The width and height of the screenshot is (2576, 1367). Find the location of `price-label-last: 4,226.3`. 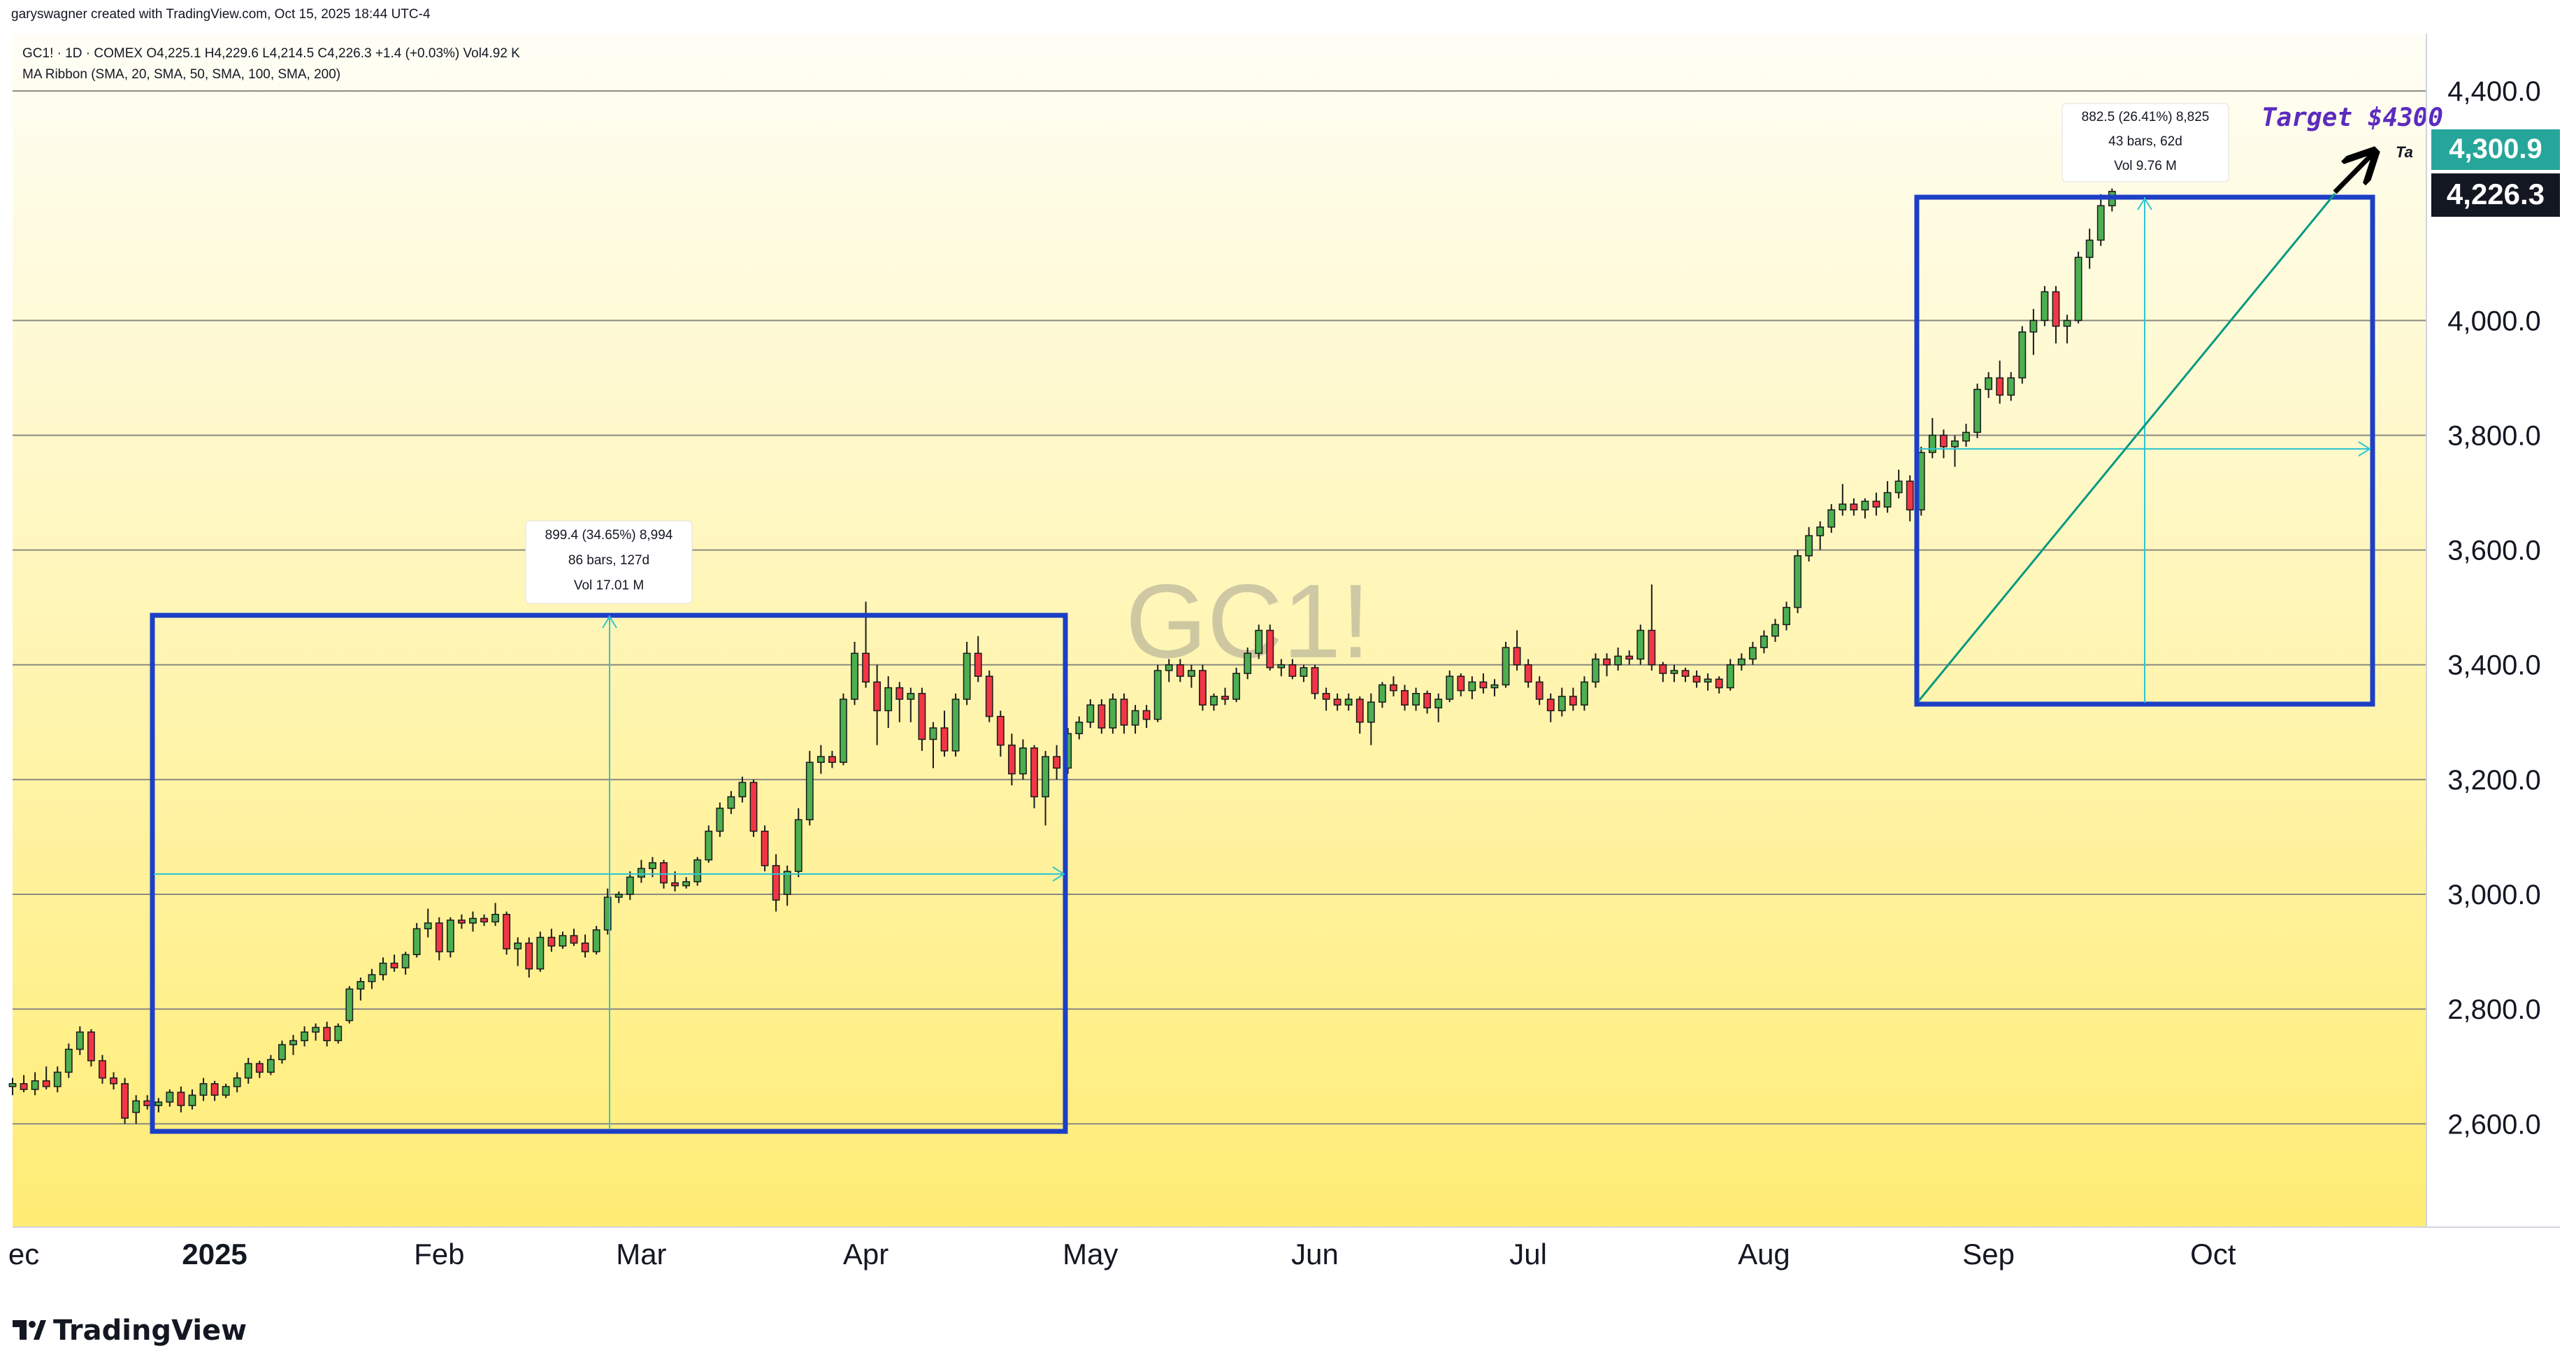

price-label-last: 4,226.3 is located at coordinates (2495, 195).